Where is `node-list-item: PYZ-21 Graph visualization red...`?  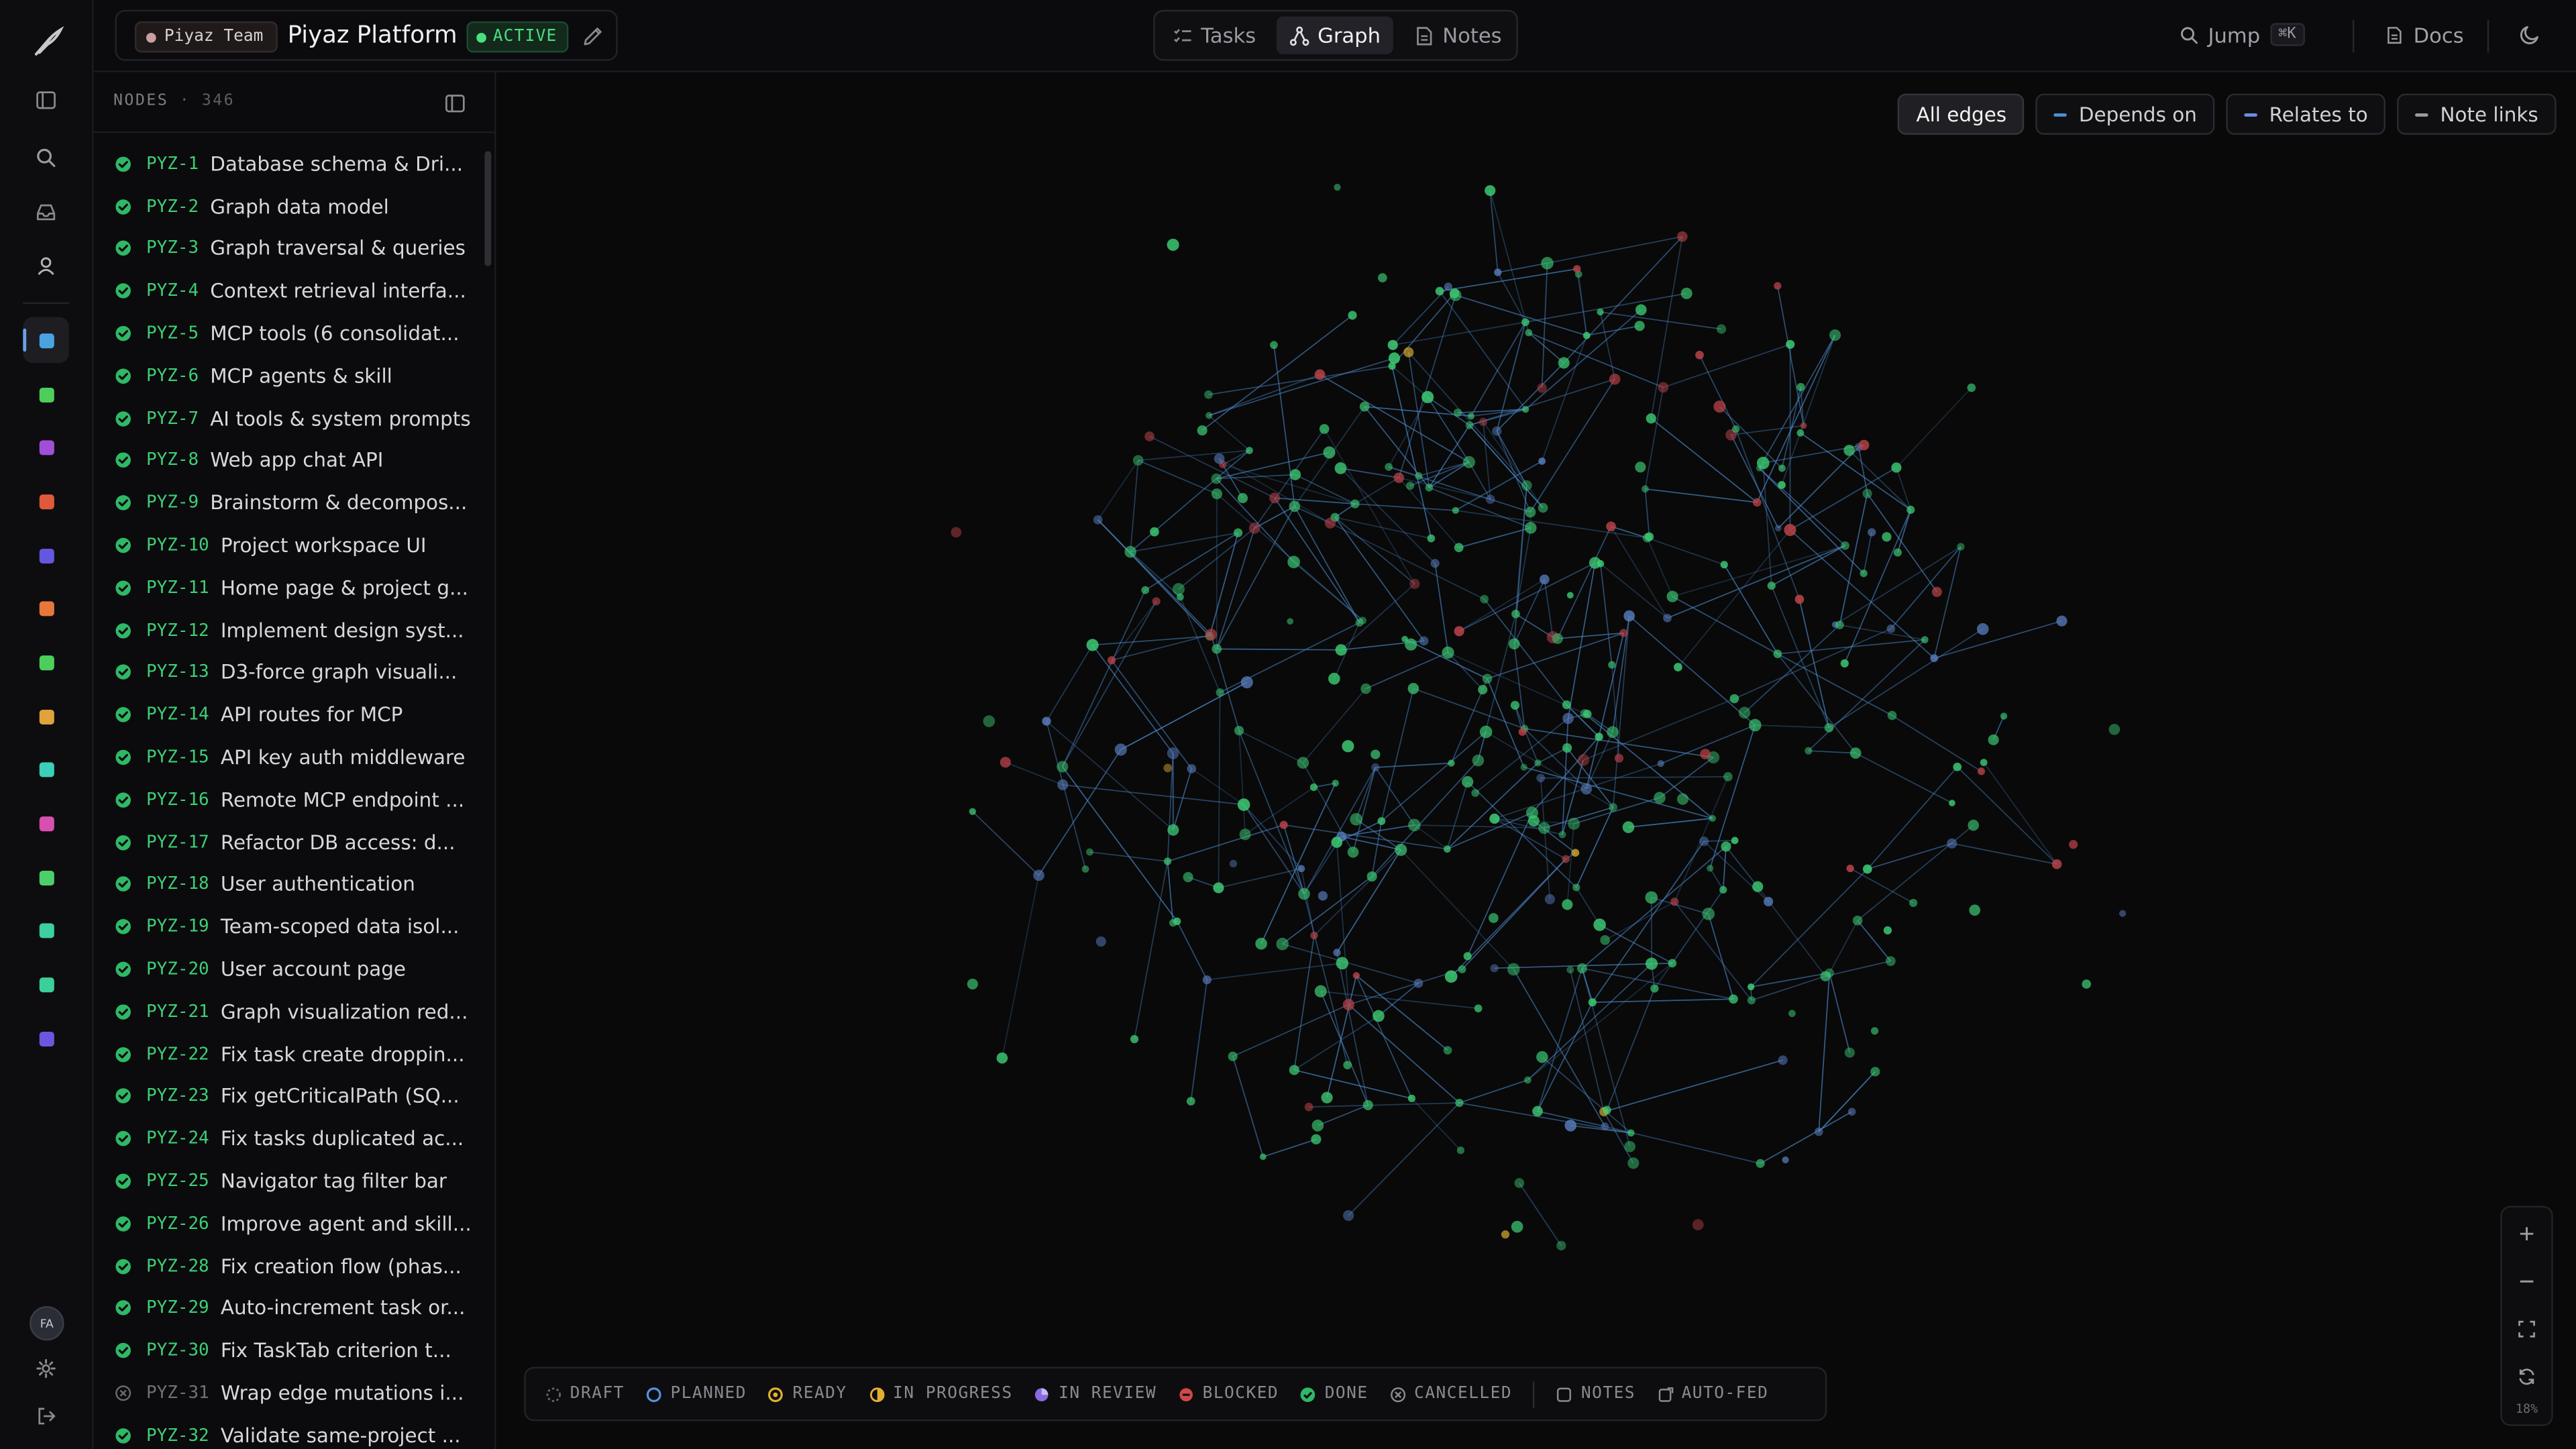 node-list-item: PYZ-21 Graph visualization red... is located at coordinates (289, 1012).